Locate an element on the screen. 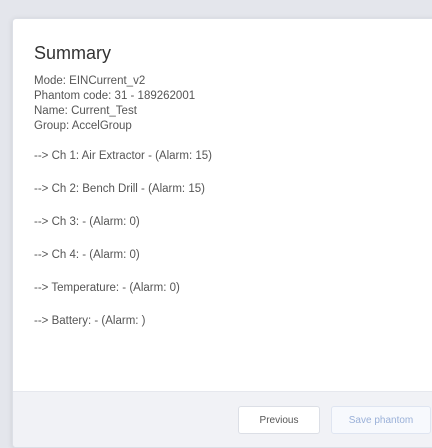 The height and width of the screenshot is (448, 432). channel-item-ch3: --> Ch 3: - (Alarm: 0) is located at coordinates (87, 222).